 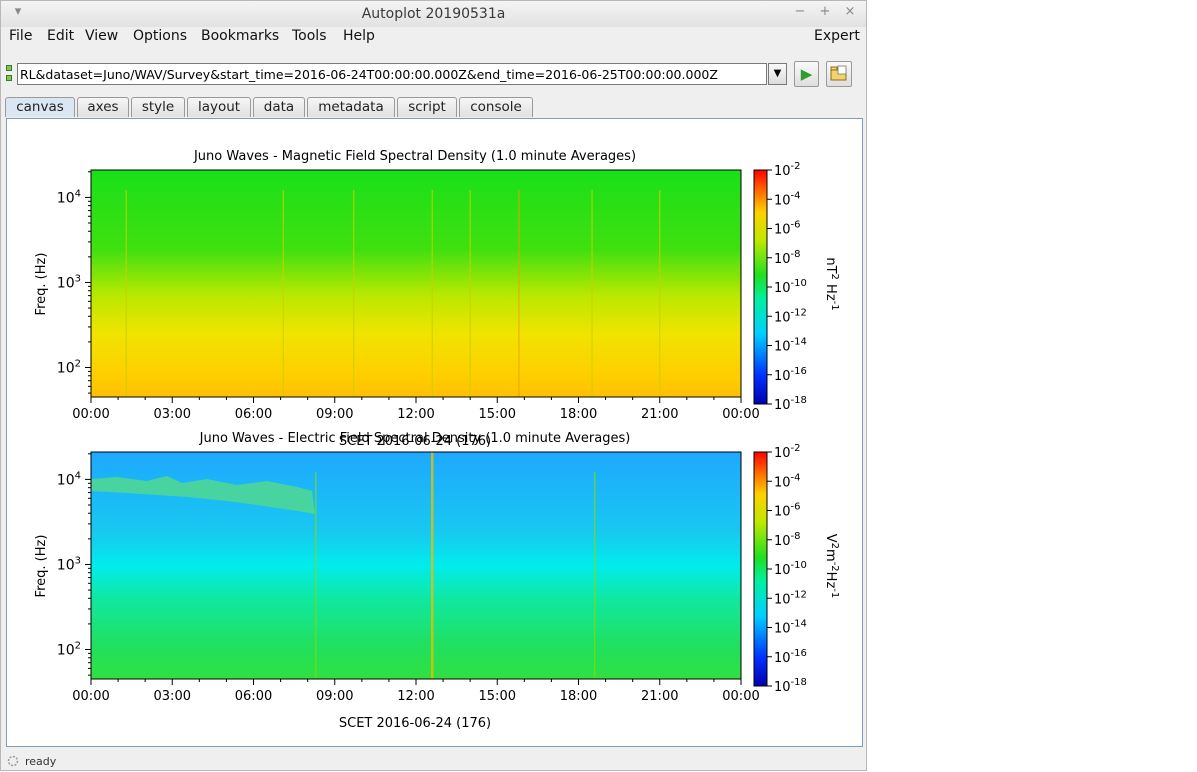 What do you see at coordinates (659, 696) in the screenshot?
I see `electric-x-tick-label: 21:00` at bounding box center [659, 696].